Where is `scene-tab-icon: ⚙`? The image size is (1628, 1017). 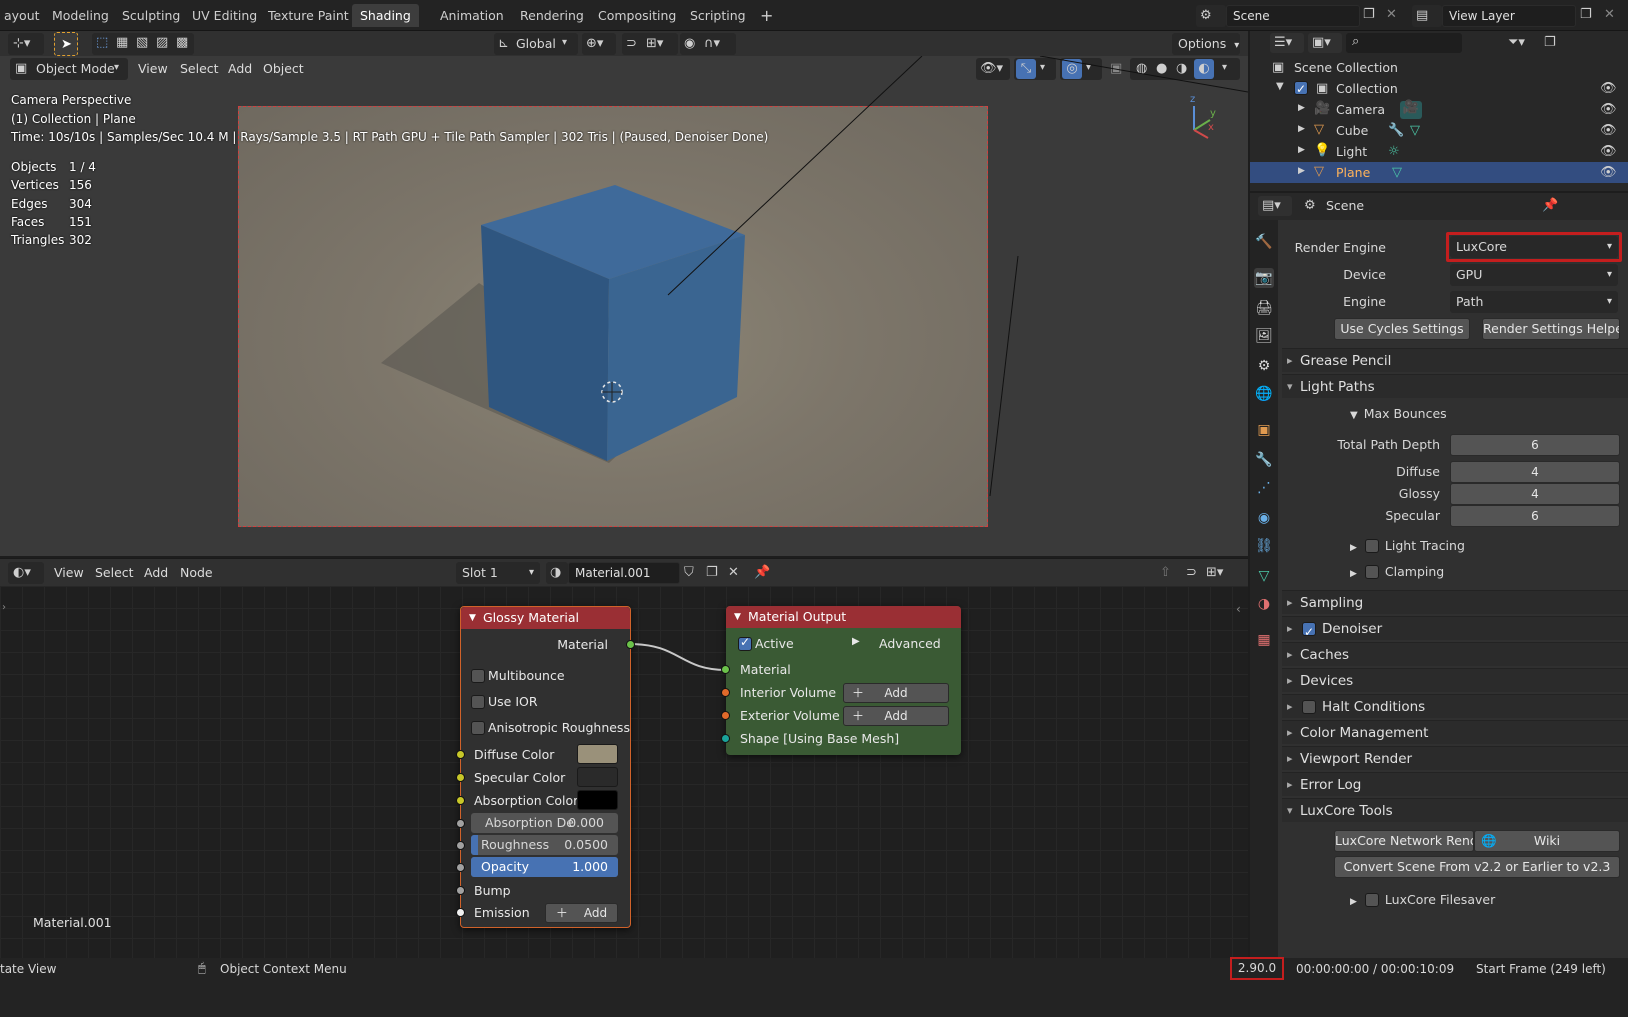
scene-tab-icon: ⚙ is located at coordinates (1264, 366).